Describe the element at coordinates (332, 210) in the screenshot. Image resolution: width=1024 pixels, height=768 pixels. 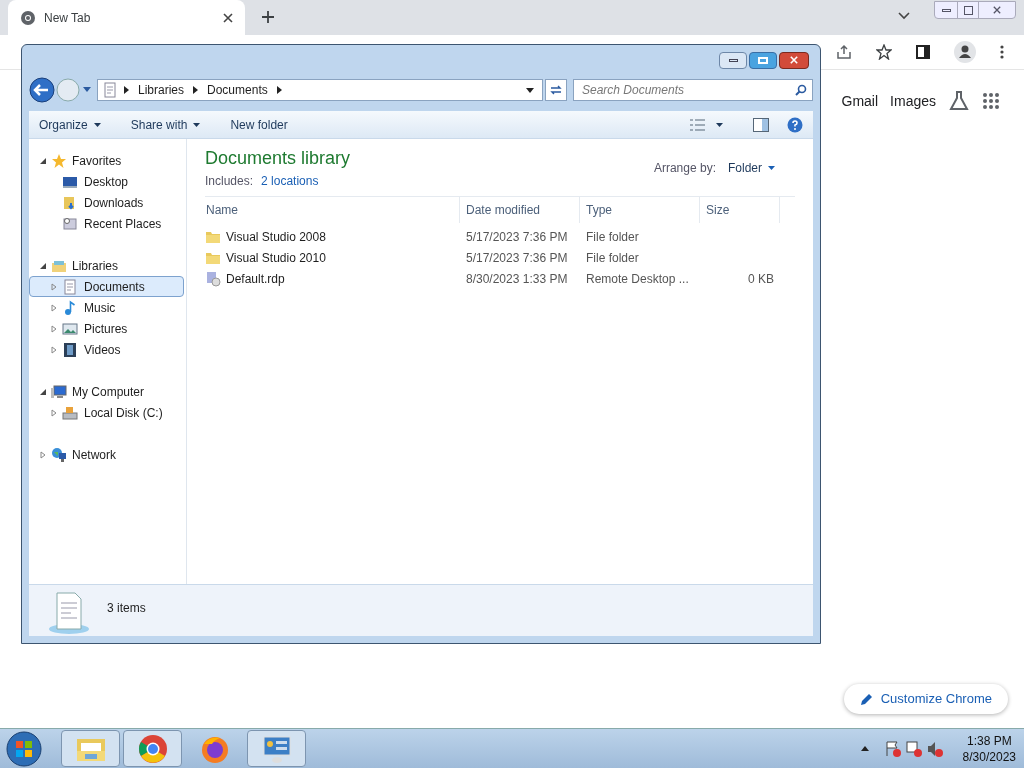
I see `column-header: Name` at that location.